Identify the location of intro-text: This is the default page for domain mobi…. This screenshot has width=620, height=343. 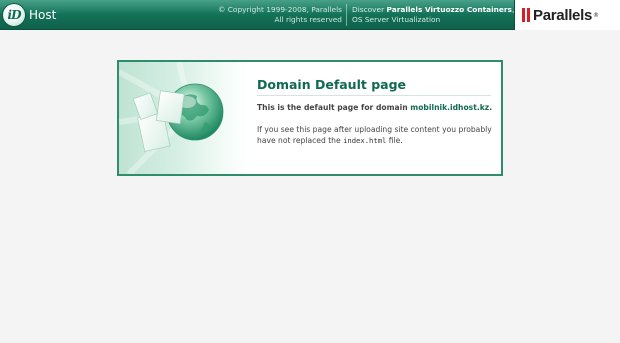
(374, 107).